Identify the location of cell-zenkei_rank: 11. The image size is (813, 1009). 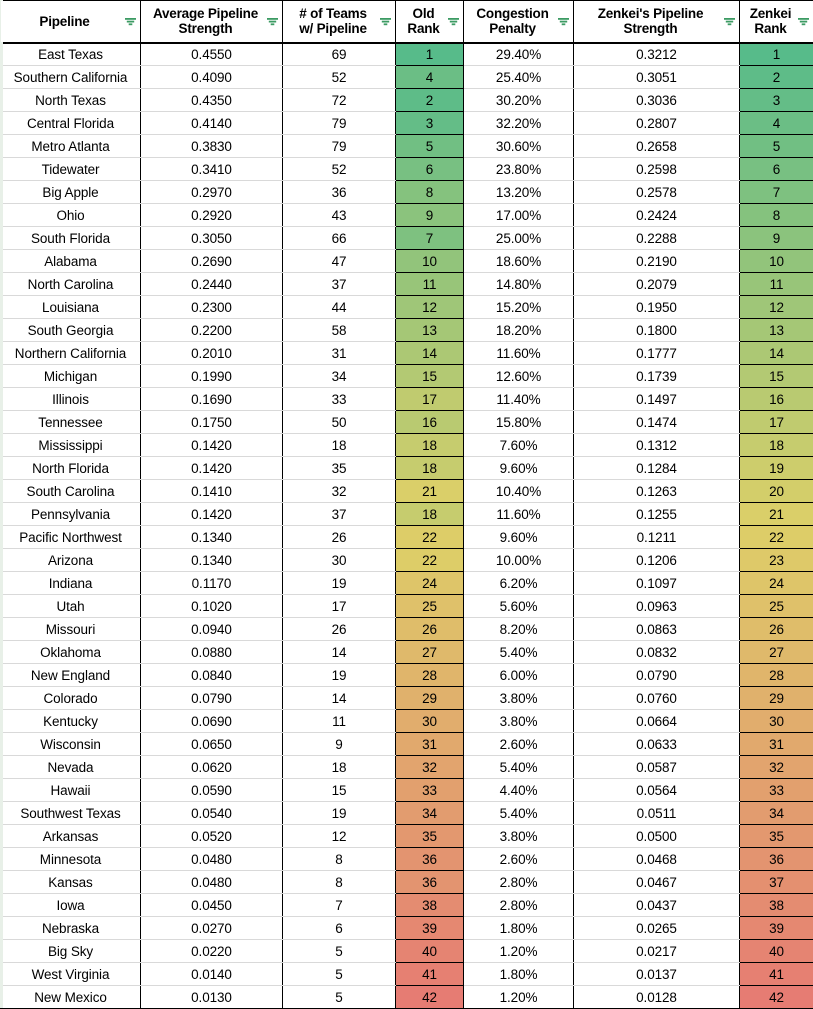
(776, 284).